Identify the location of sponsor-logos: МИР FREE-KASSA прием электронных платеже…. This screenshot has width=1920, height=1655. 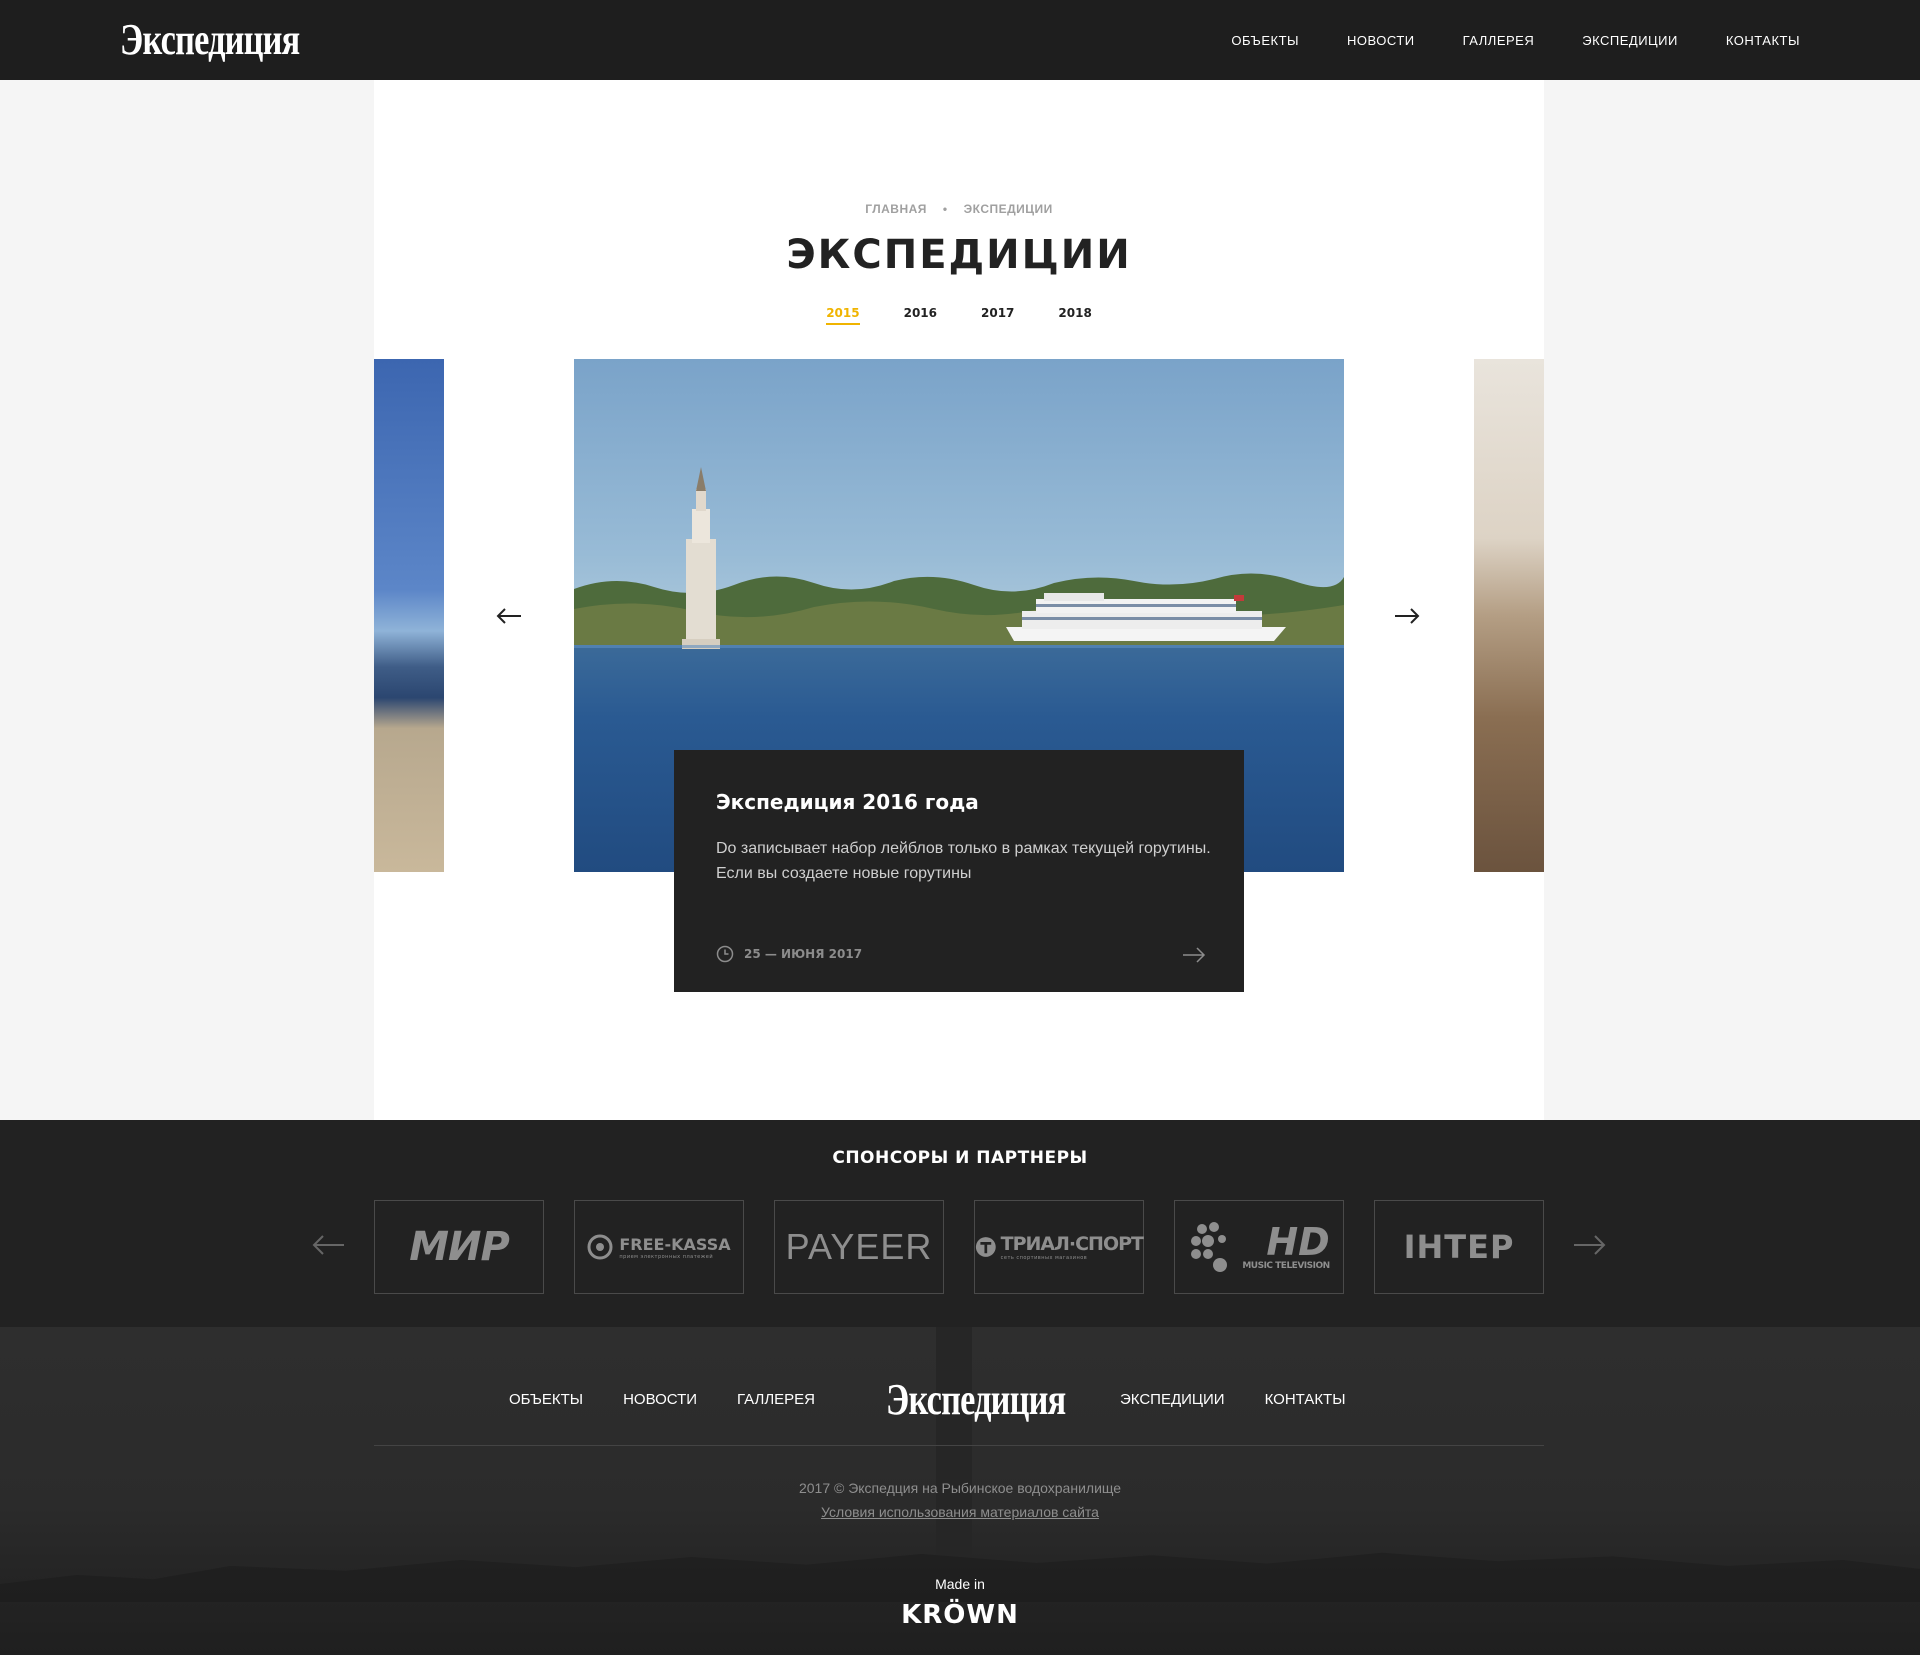
(959, 1247).